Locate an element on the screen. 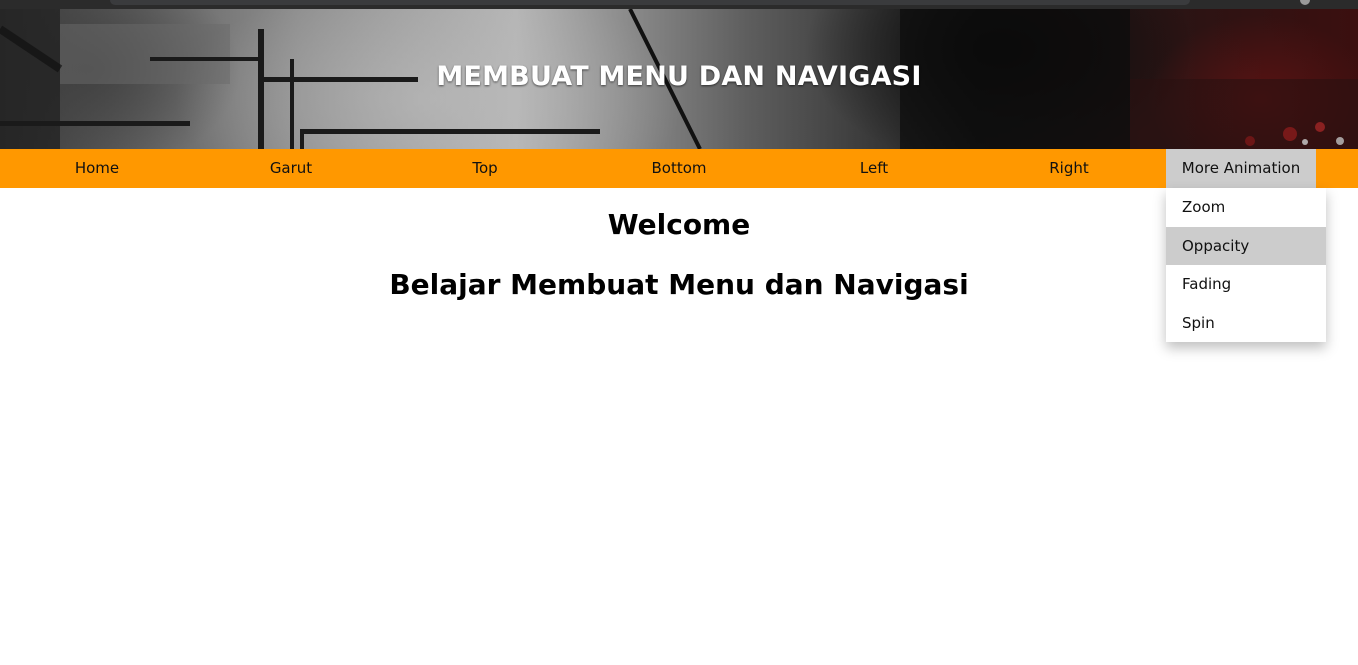 This screenshot has width=1358, height=665. nav-item-bottom: Bottom is located at coordinates (679, 168).